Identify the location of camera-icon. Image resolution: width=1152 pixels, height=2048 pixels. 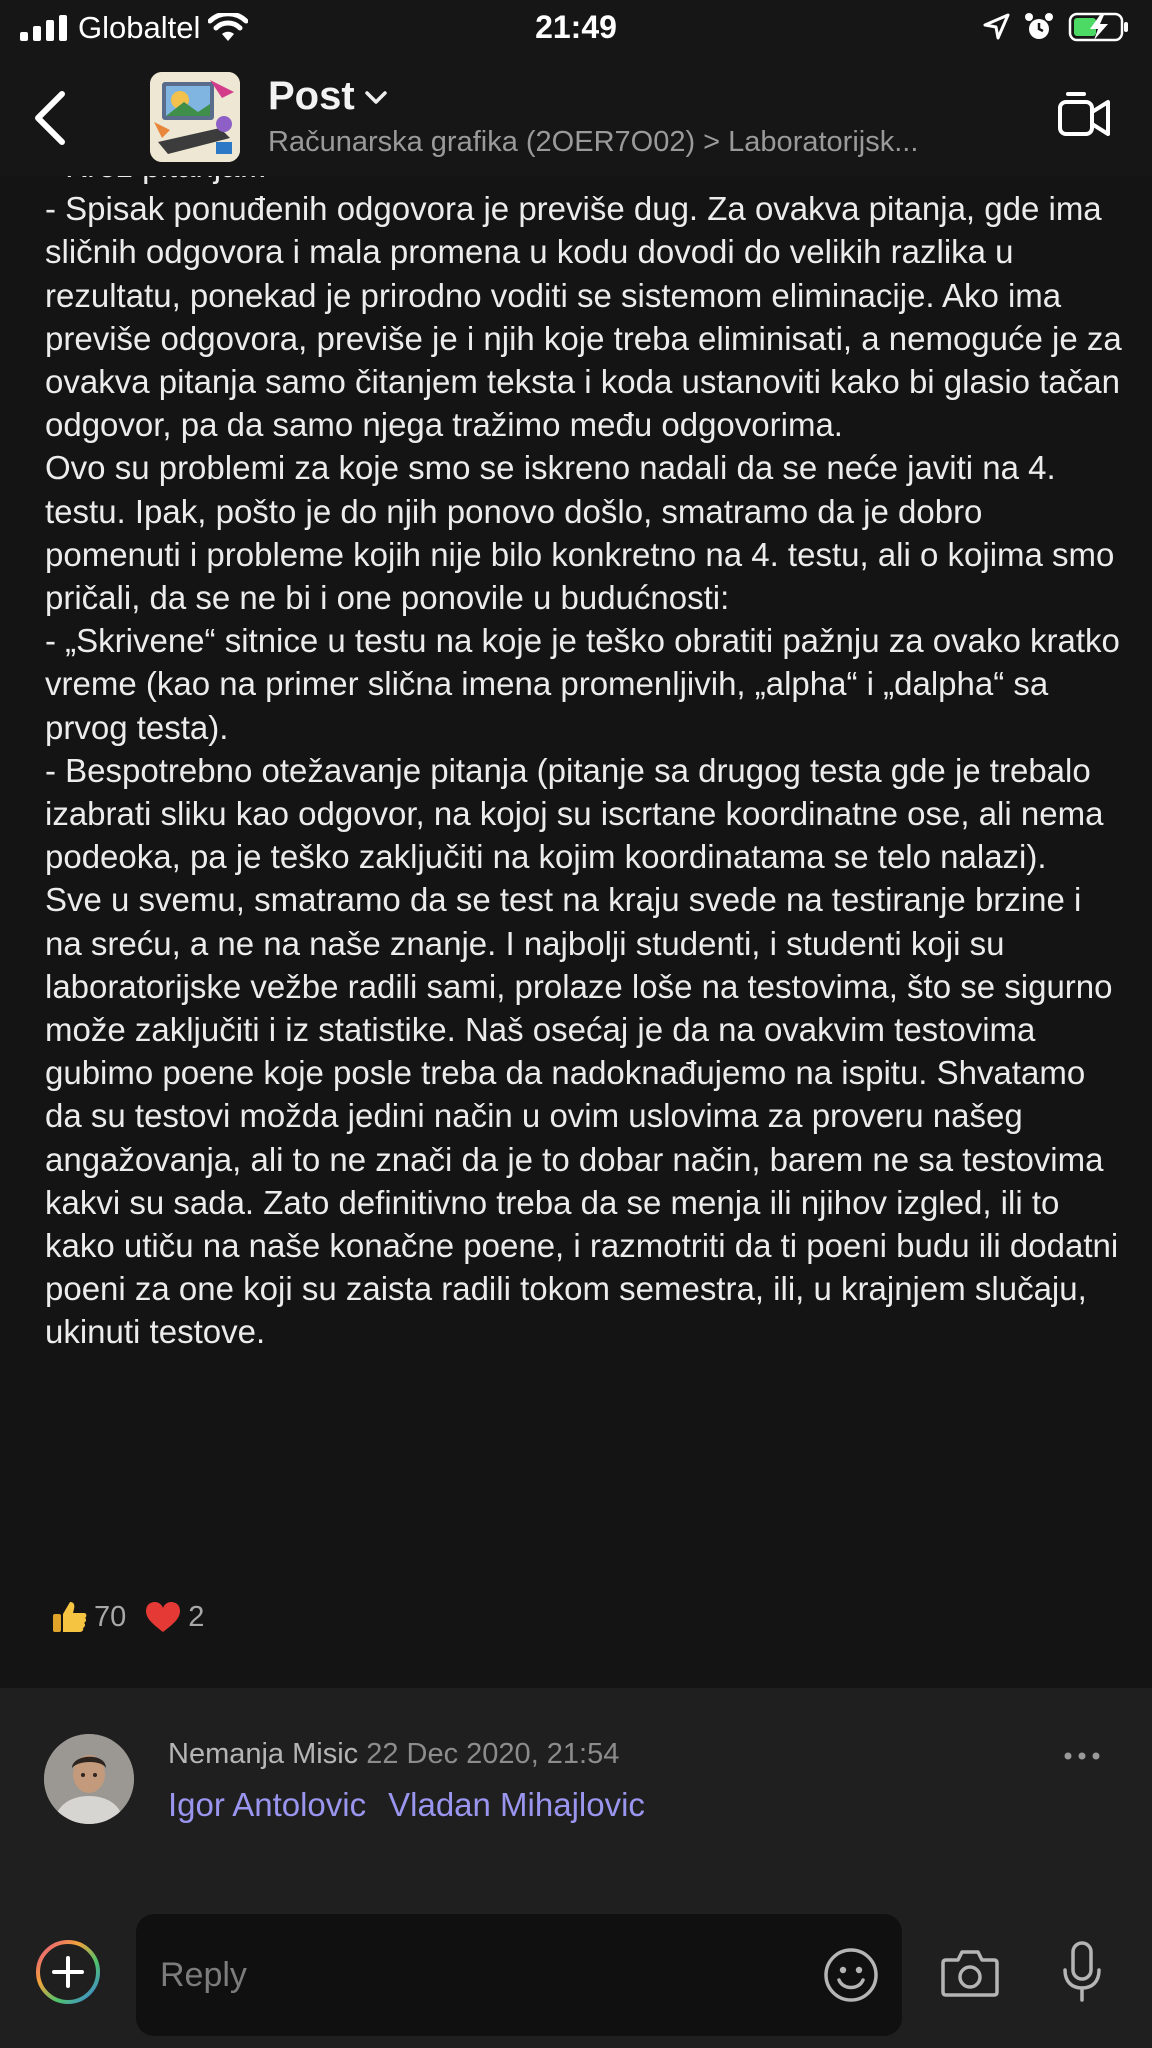
(970, 1972).